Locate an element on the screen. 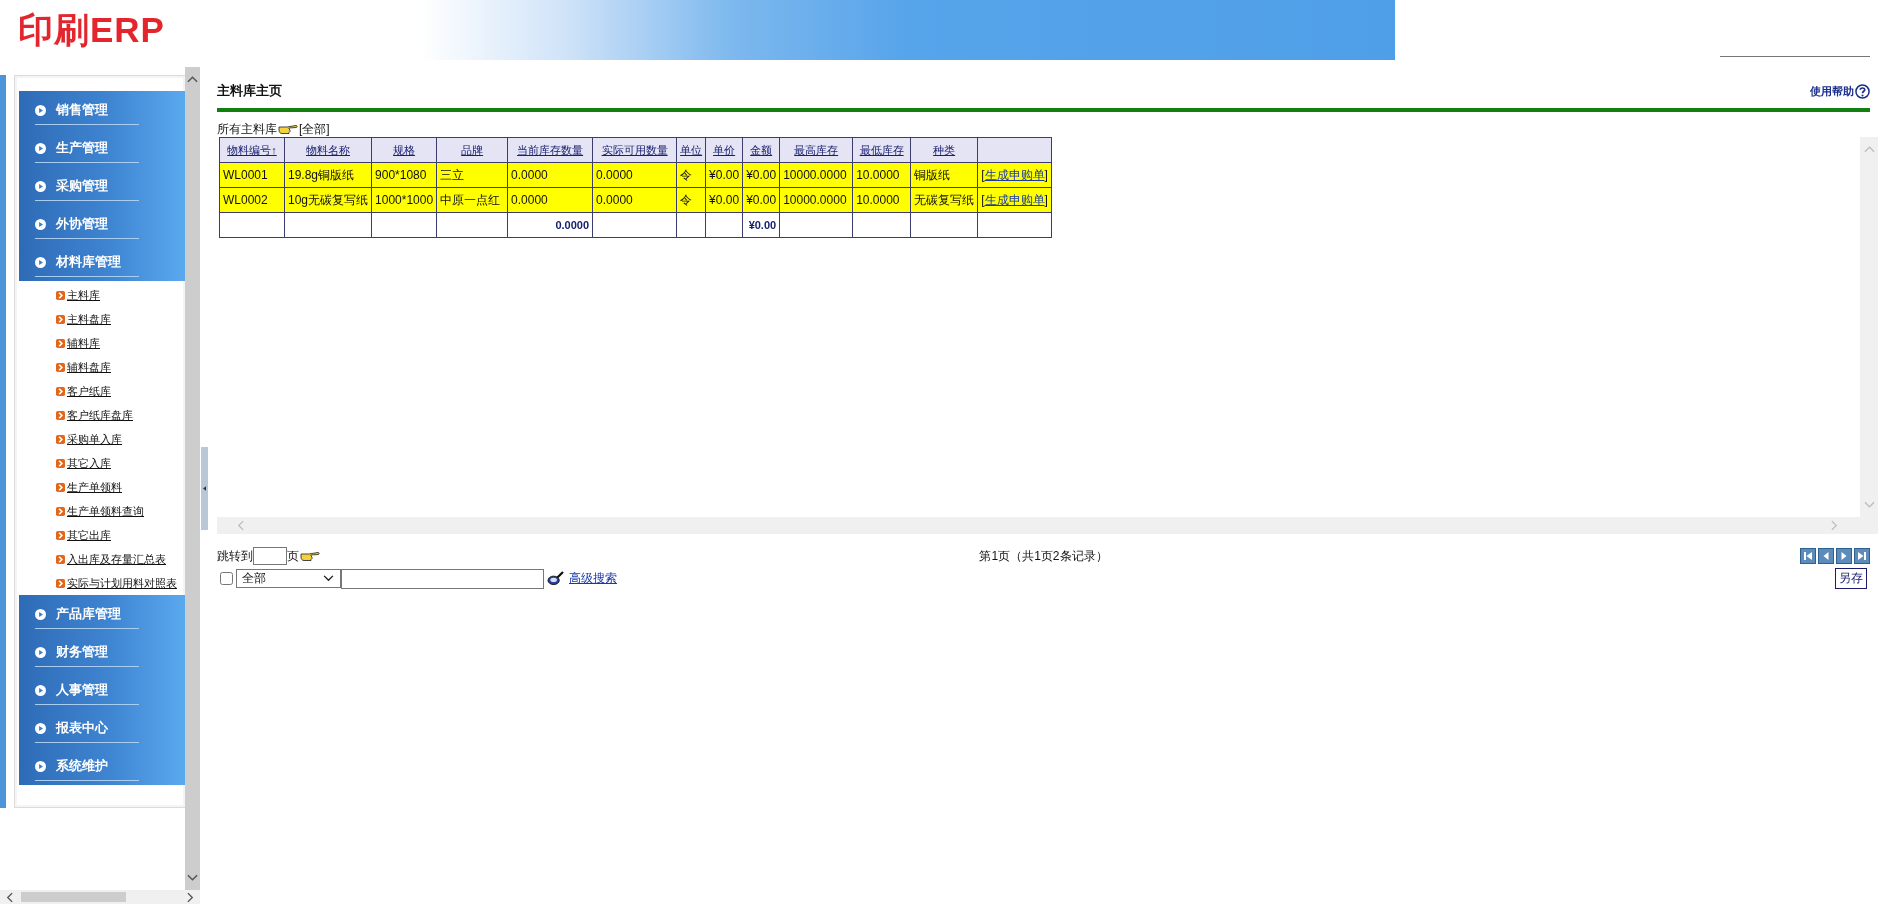 This screenshot has width=1878, height=904. menu-link: 采购单入库 is located at coordinates (94, 439).